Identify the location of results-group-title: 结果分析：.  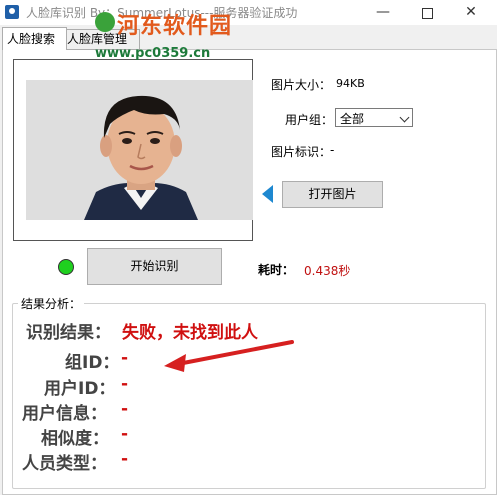
(51, 303).